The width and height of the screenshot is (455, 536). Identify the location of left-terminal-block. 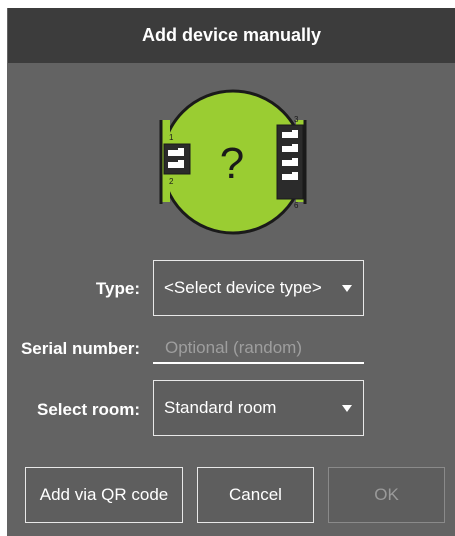
(177, 159).